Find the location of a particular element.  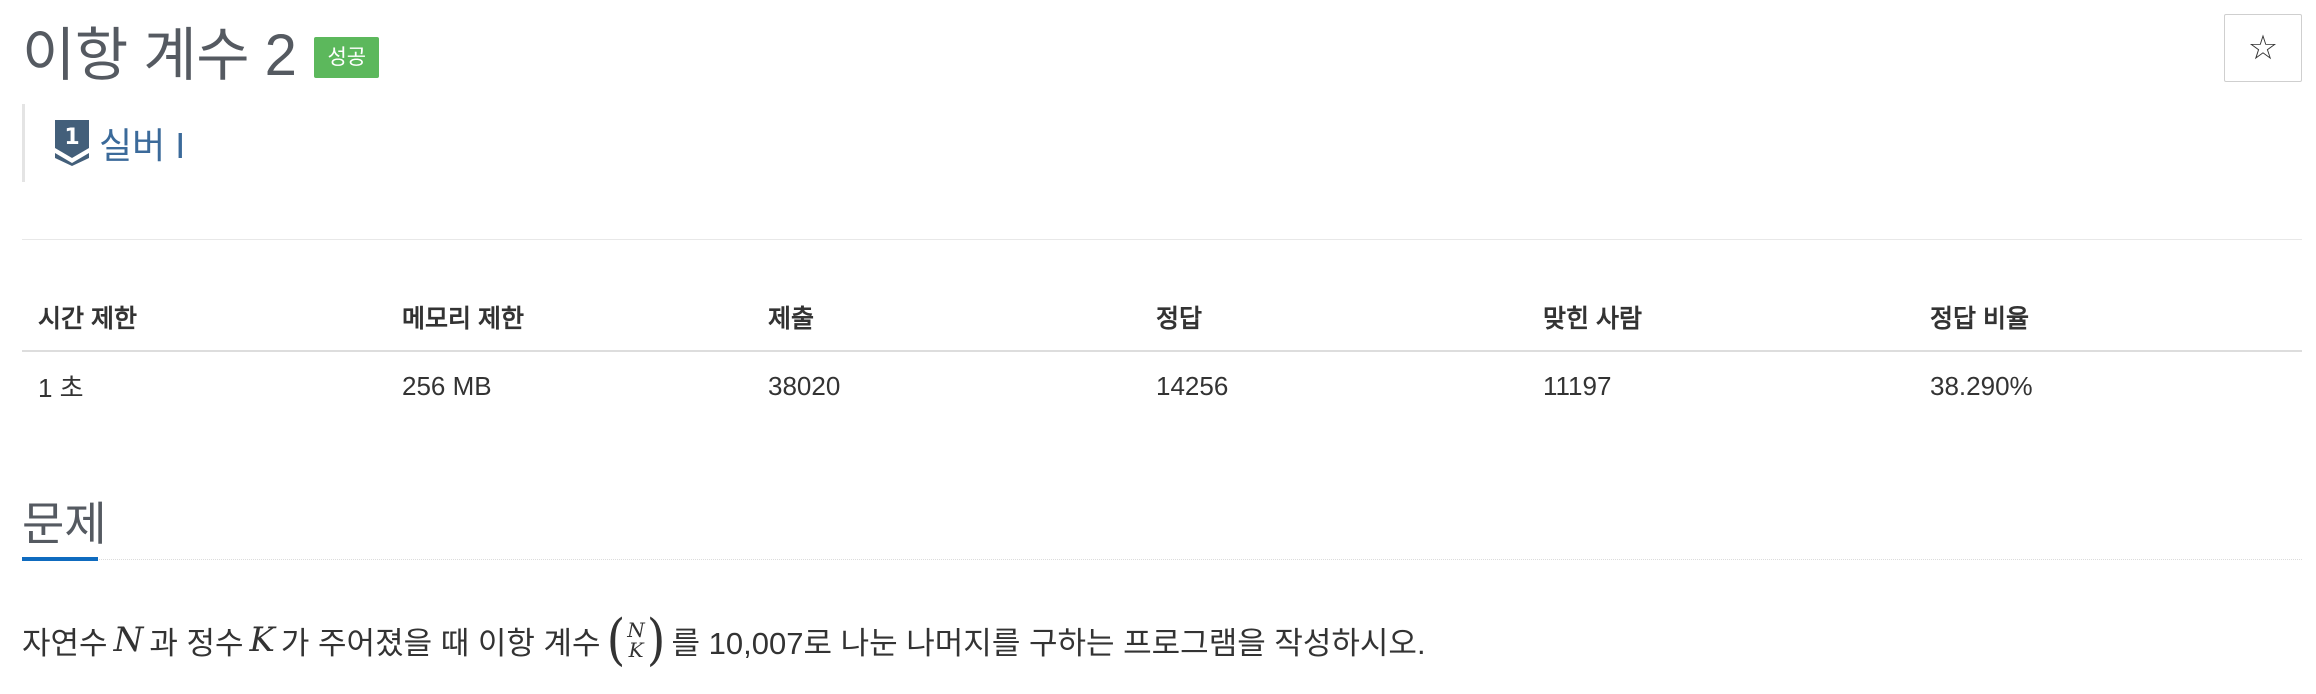

statement-text-1: 자연수 is located at coordinates (65, 643).